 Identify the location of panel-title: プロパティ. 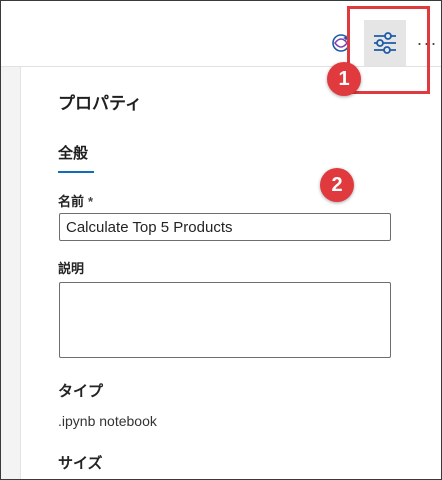
(100, 103).